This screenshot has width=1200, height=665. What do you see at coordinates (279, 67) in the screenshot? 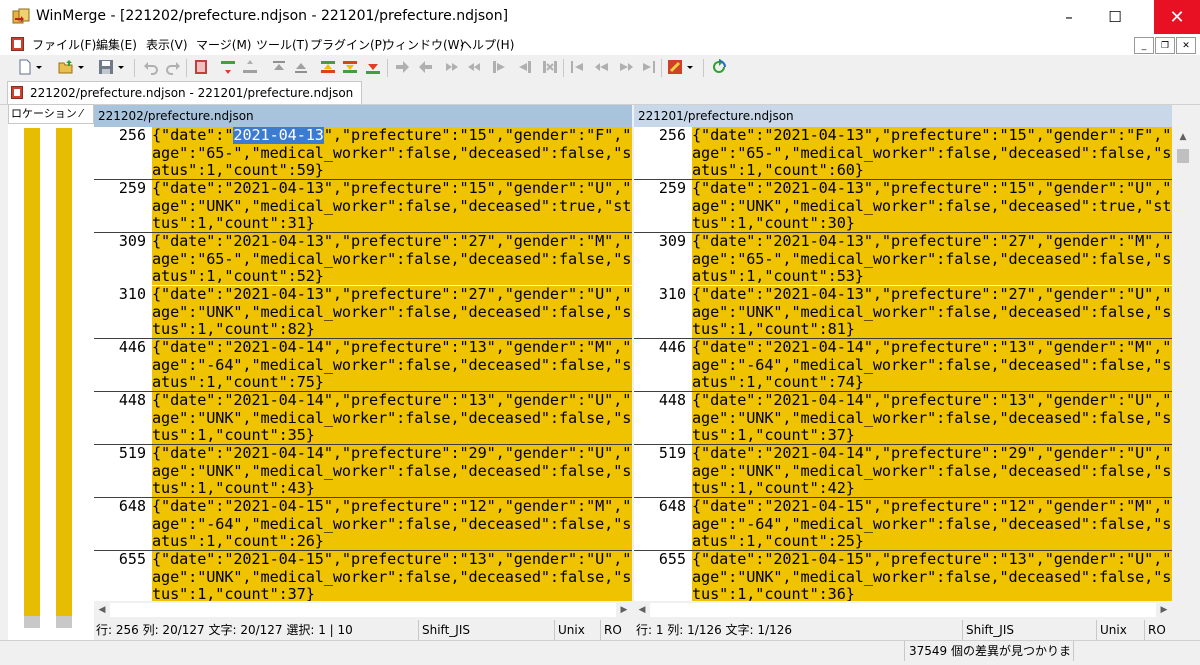
I see `first-diff-icon` at bounding box center [279, 67].